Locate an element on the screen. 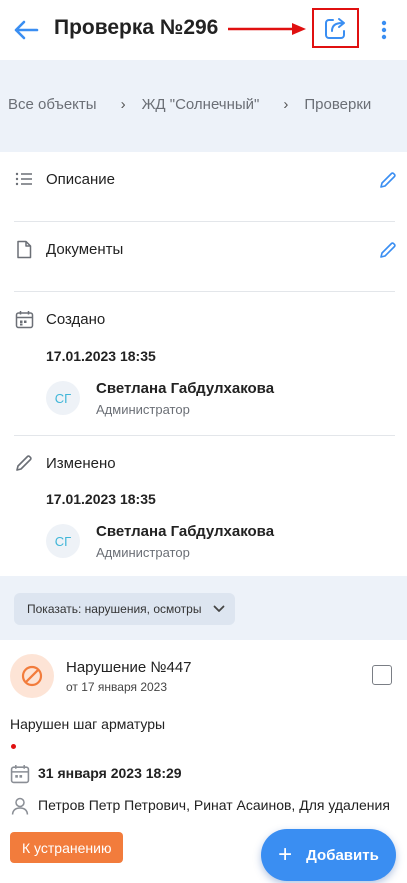 This screenshot has height=883, width=407. priority-dot is located at coordinates (13, 746).